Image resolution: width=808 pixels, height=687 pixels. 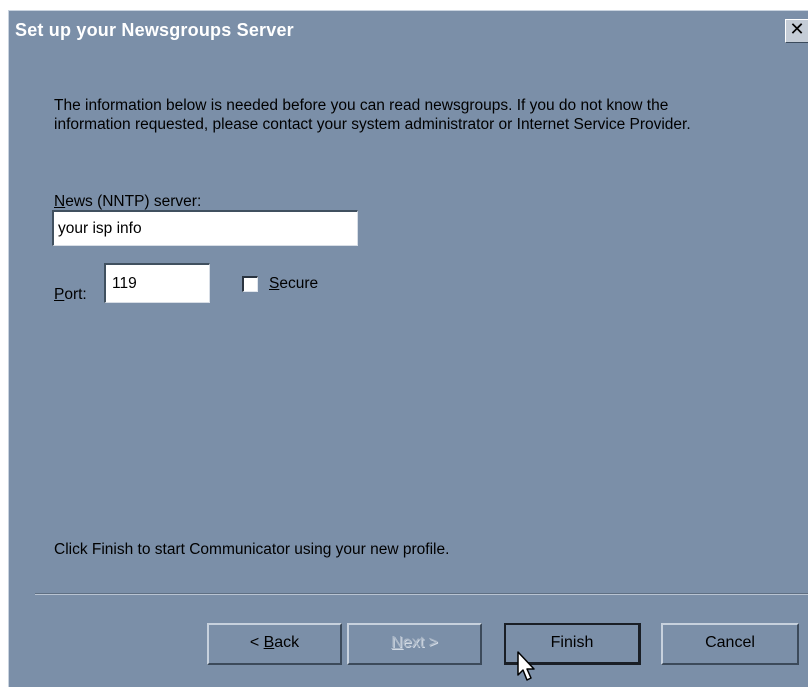 What do you see at coordinates (421, 594) in the screenshot?
I see `separator` at bounding box center [421, 594].